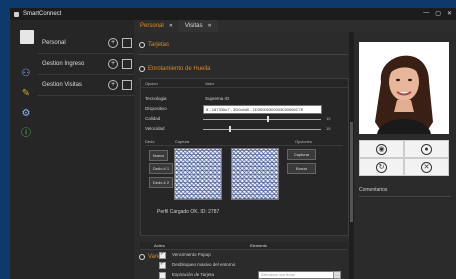 Image resolution: width=456 pixels, height=279 pixels. What do you see at coordinates (191, 254) in the screenshot?
I see `row-label: Vencimiento Popup` at bounding box center [191, 254].